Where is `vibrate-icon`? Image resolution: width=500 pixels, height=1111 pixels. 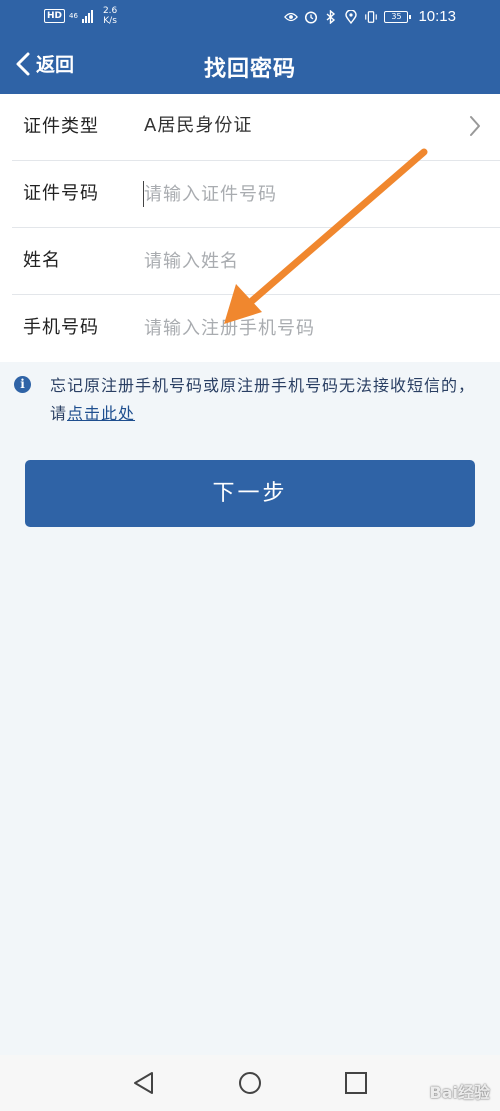 vibrate-icon is located at coordinates (371, 17).